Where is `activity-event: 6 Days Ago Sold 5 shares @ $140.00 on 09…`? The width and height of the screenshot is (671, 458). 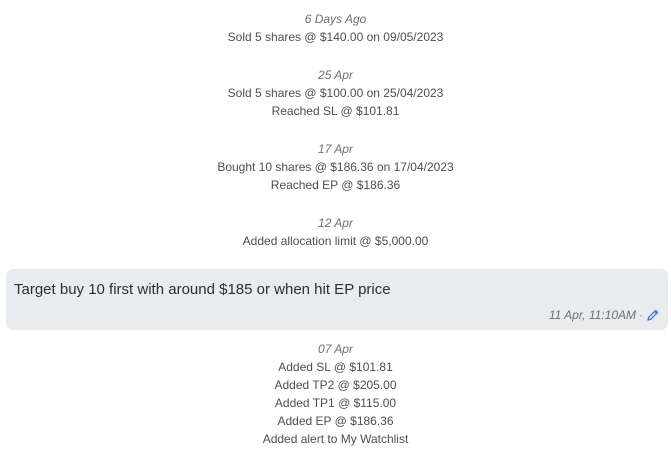 activity-event: 6 Days Ago Sold 5 shares @ $140.00 on 09… is located at coordinates (335, 28).